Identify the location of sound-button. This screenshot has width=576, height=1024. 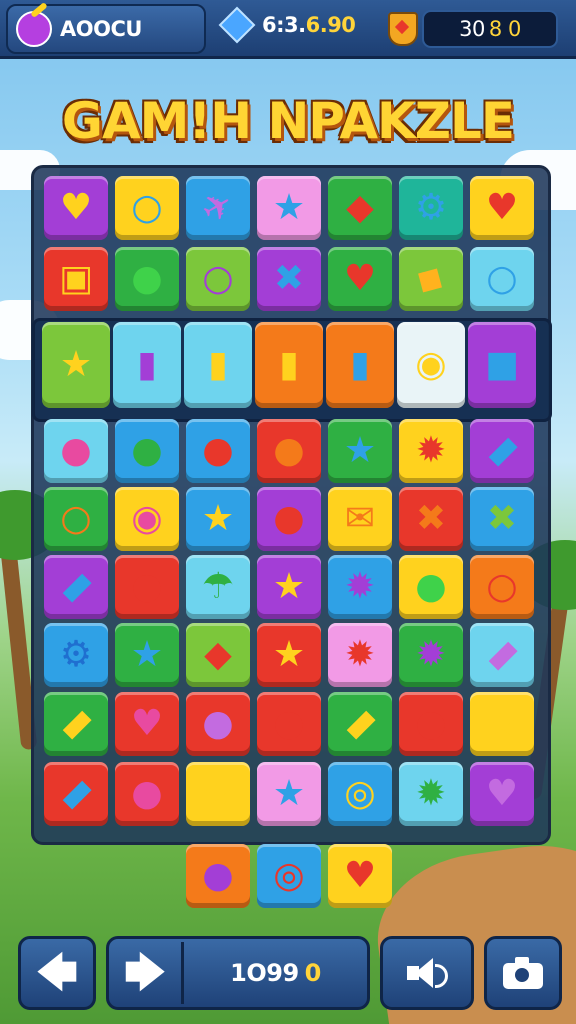
(427, 973).